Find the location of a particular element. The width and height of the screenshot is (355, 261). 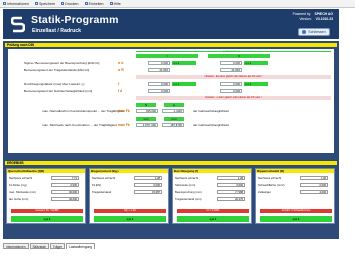

result-row-label: Stützweite (mm) is located at coordinates (185, 185).